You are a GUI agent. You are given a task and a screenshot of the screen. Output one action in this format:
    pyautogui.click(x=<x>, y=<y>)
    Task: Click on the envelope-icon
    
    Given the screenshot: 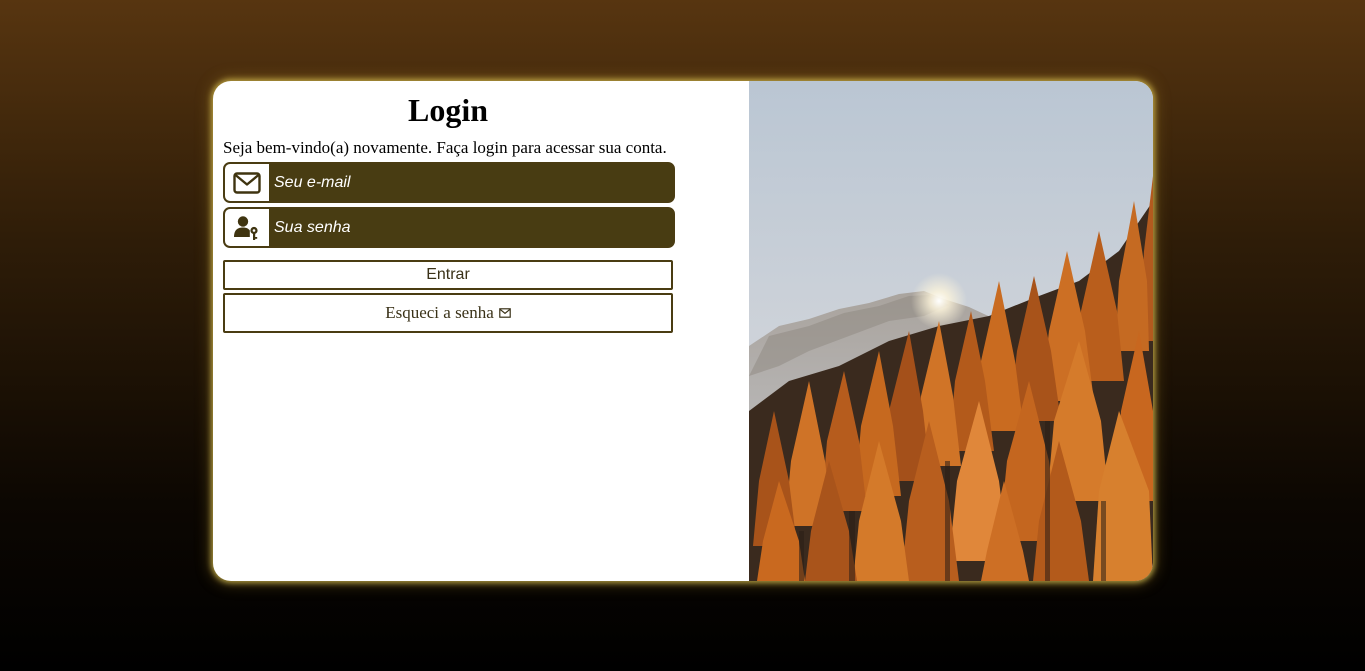 What is the action you would take?
    pyautogui.click(x=247, y=182)
    